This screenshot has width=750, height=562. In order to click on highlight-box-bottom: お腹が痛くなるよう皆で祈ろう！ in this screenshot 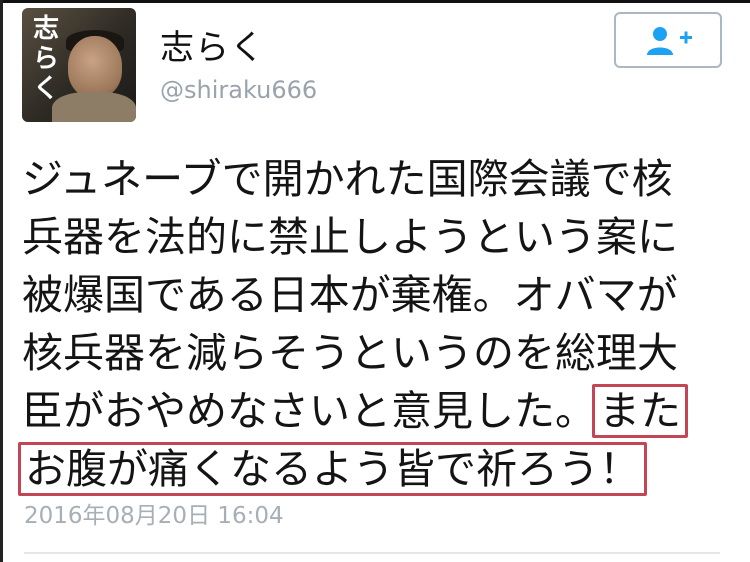, I will do `click(332, 469)`.